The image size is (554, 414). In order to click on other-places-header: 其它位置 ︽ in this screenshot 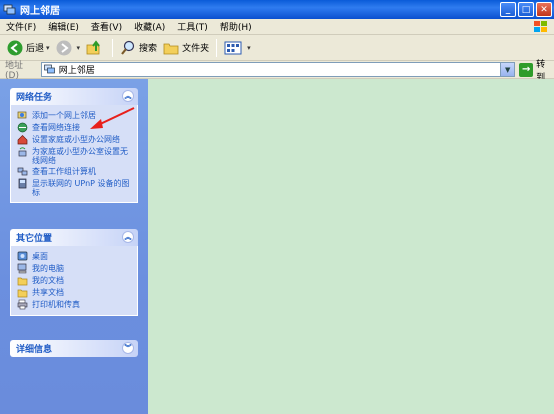, I will do `click(74, 237)`.